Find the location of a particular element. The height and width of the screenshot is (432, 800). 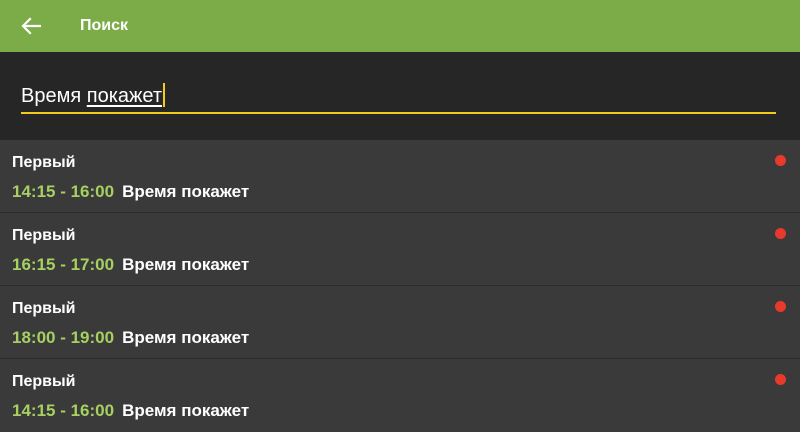

program-info: 16:15 - 17:00 Время покажет is located at coordinates (130, 265).